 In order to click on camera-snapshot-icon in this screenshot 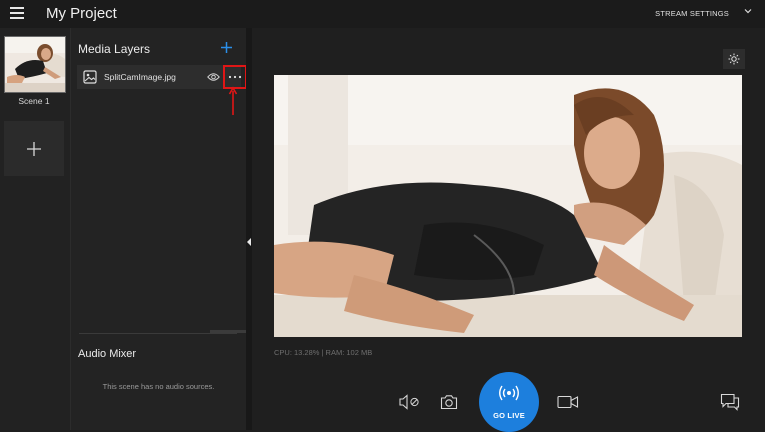, I will do `click(449, 402)`.